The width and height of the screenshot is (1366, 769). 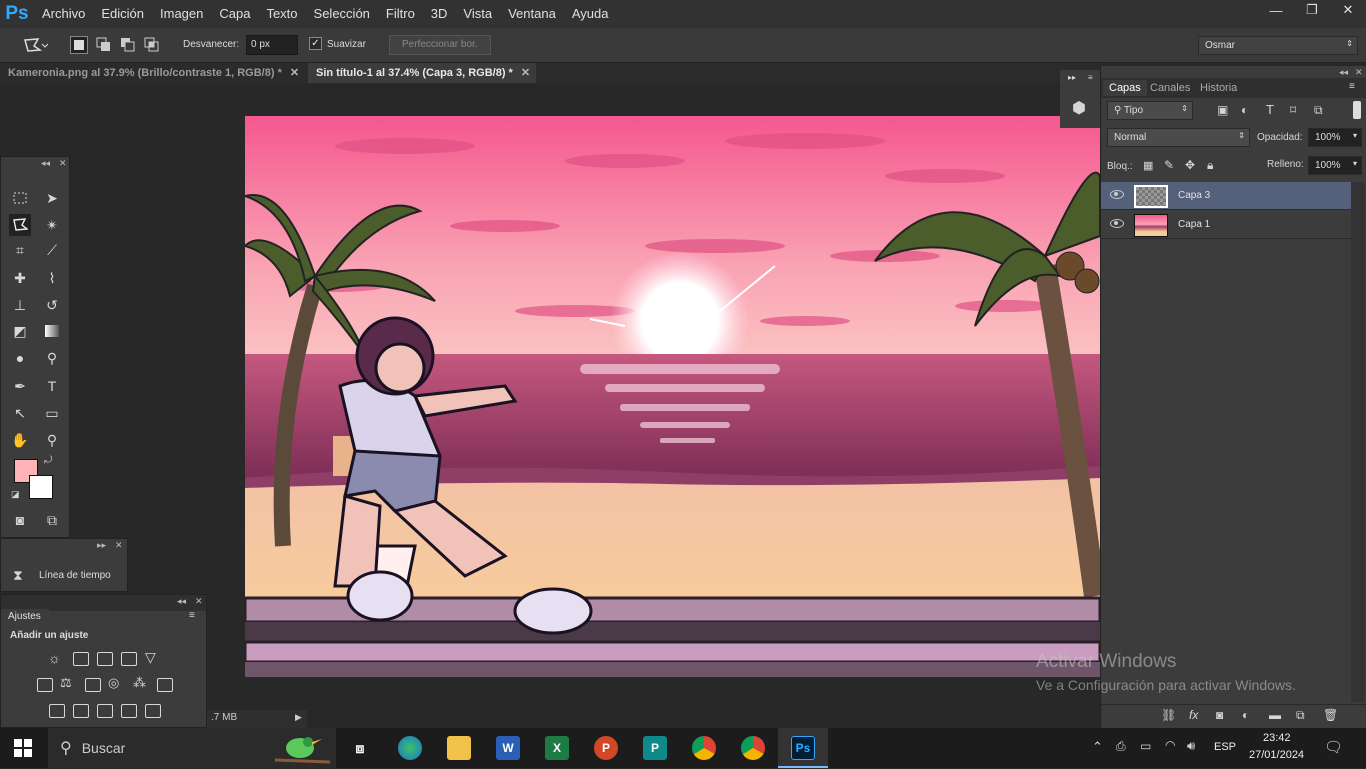 What do you see at coordinates (342, 14) in the screenshot?
I see `menu-seleccion: Selección` at bounding box center [342, 14].